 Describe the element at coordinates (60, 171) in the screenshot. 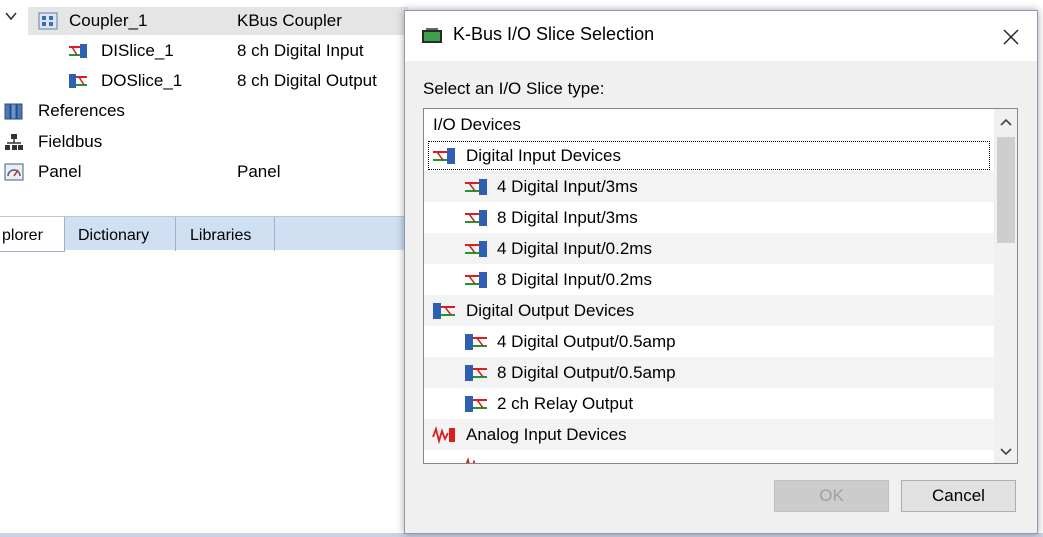

I see `tree-label: Panel` at that location.